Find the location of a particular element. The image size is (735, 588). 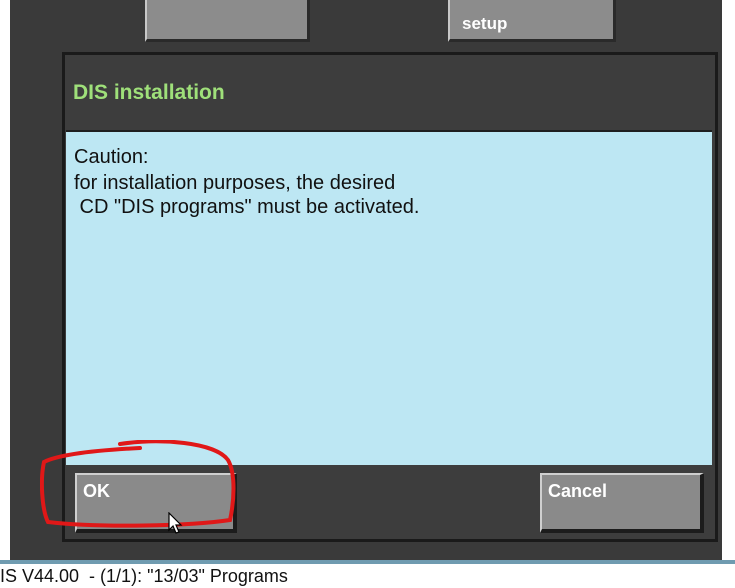

status-bar-divider is located at coordinates (367, 562).